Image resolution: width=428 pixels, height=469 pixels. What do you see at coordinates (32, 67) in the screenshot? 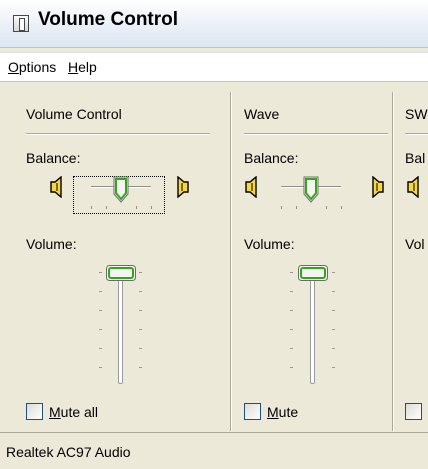
I see `menu-options: Options` at bounding box center [32, 67].